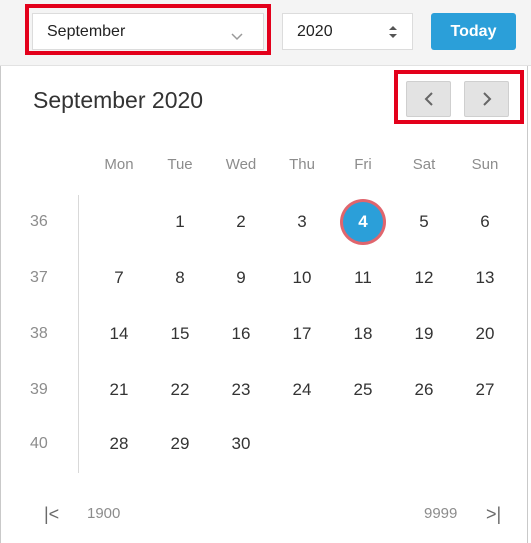 The image size is (531, 543). I want to click on week-number: 36, so click(39, 221).